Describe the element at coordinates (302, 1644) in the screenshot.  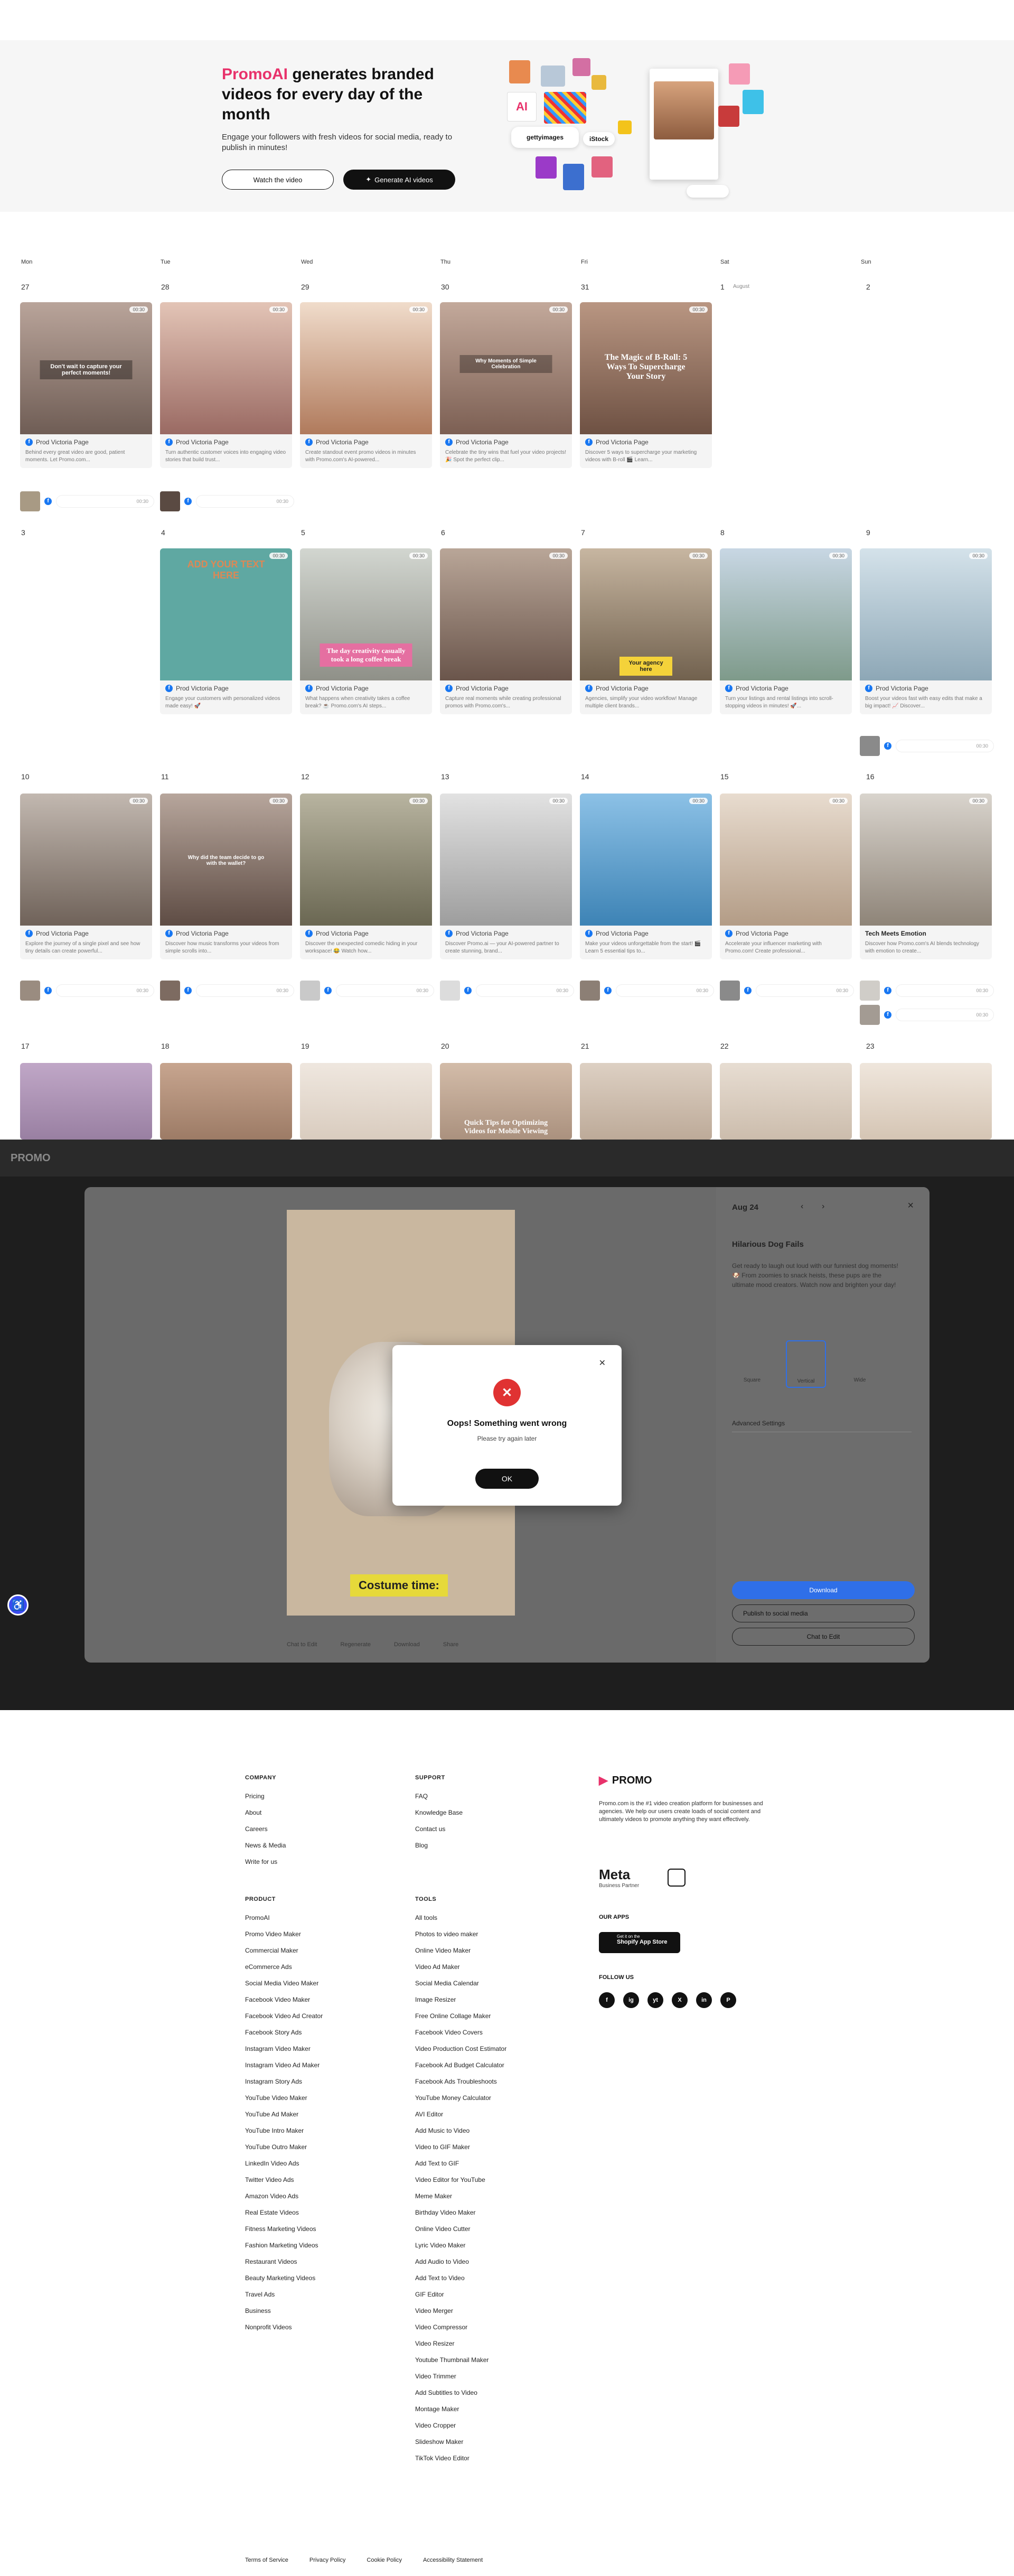
I see `chat-to-edit-action: Chat to Edit` at that location.